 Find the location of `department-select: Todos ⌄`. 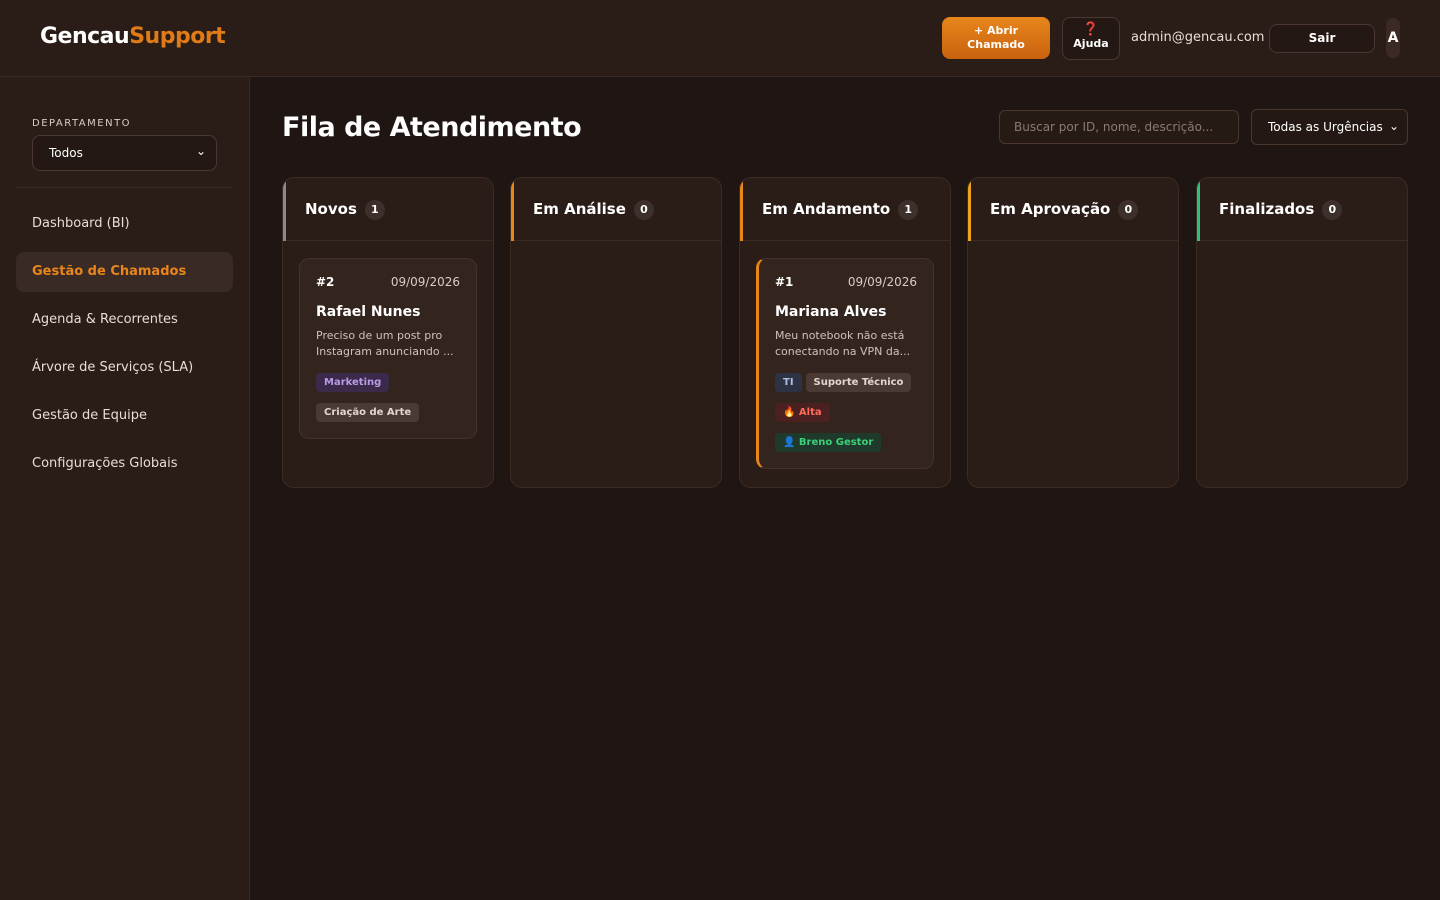

department-select: Todos ⌄ is located at coordinates (124, 153).